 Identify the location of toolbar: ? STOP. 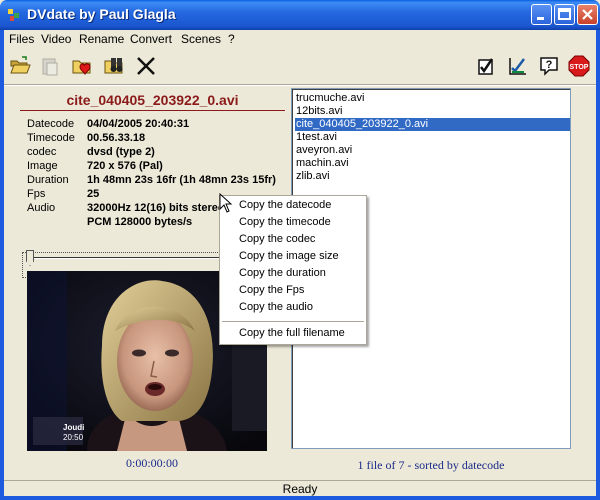
(300, 66).